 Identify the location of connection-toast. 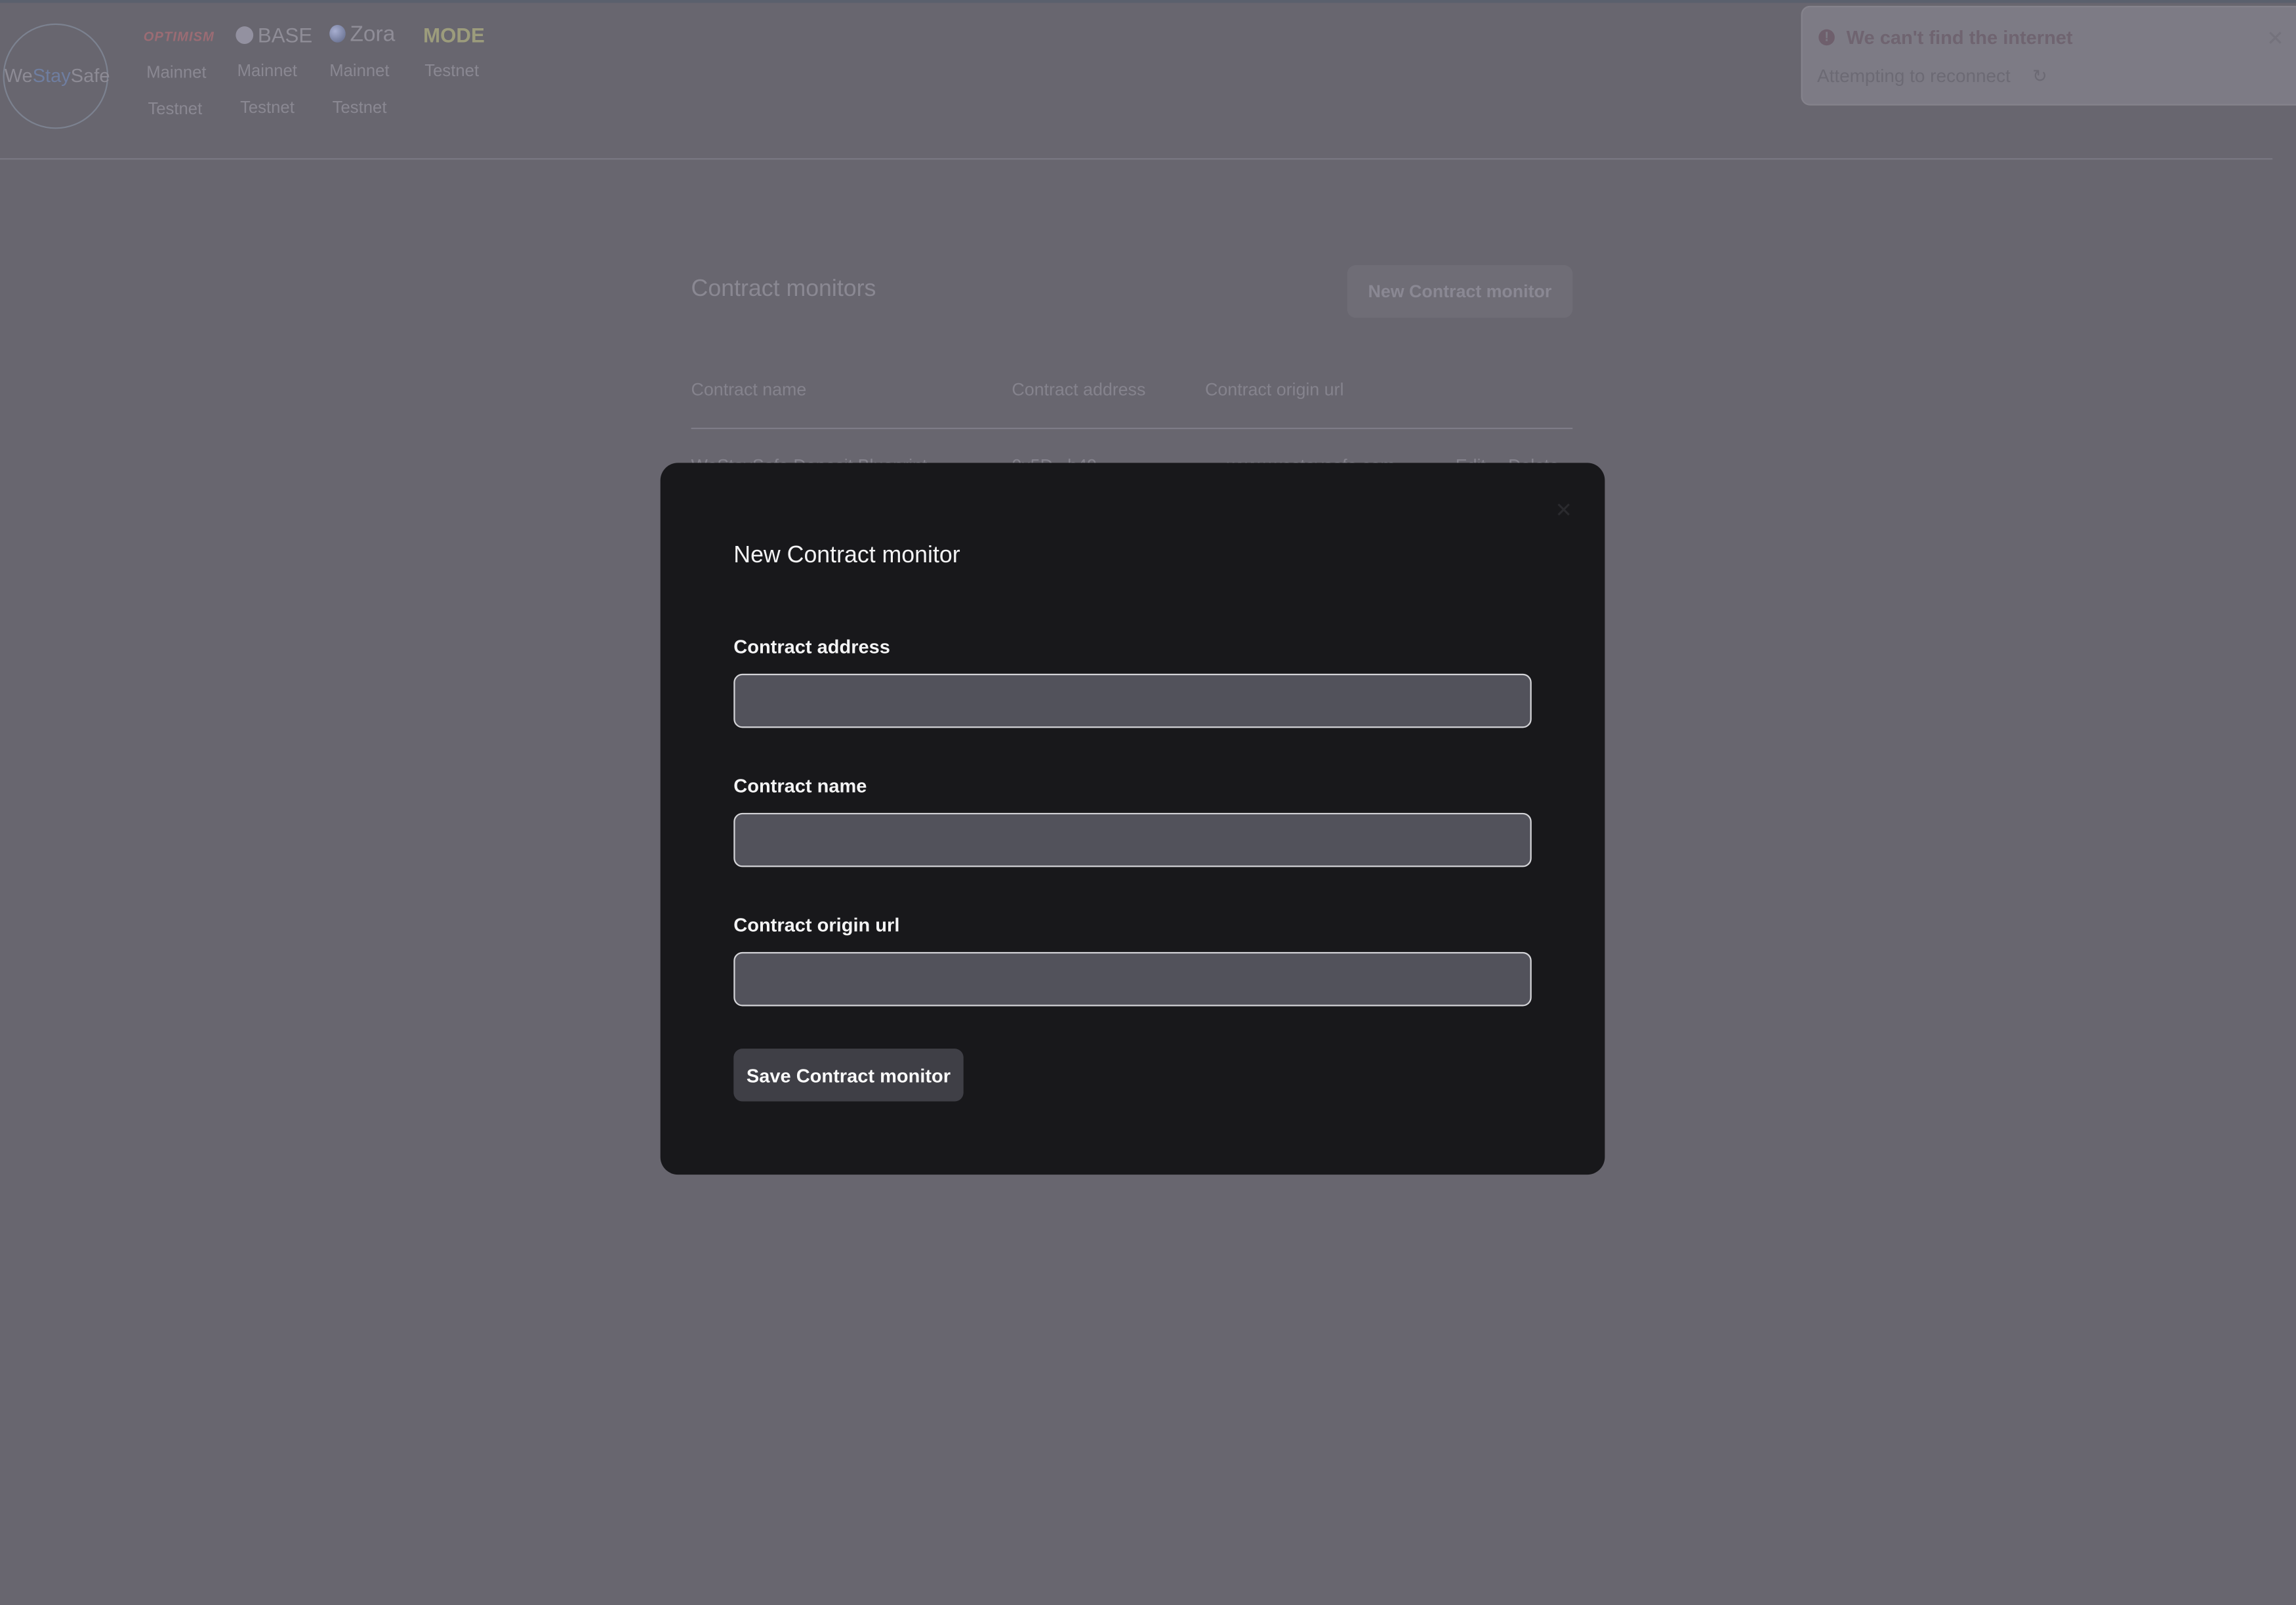
(2048, 55).